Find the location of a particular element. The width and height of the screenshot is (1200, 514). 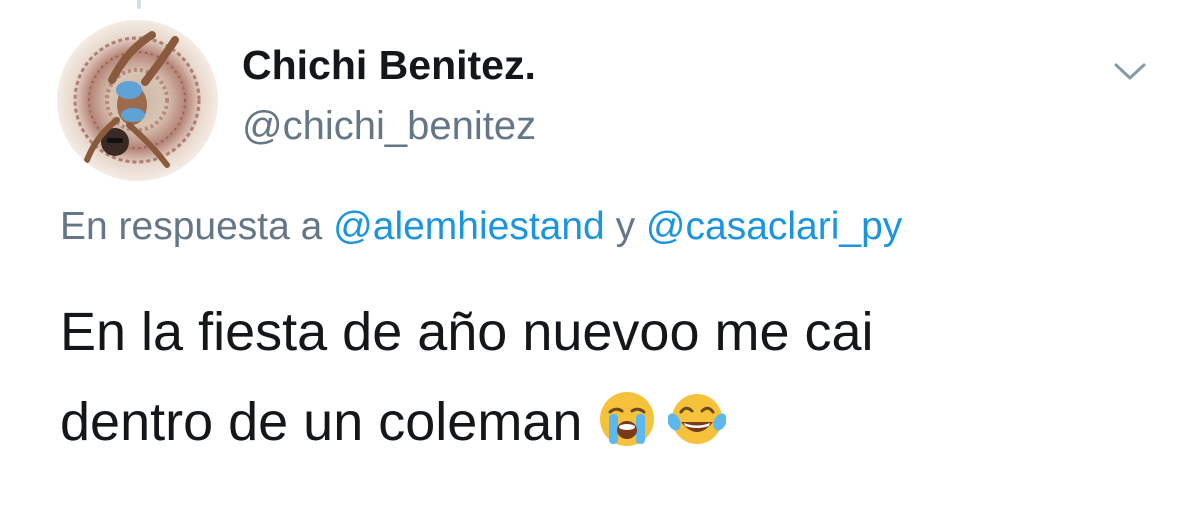

mention-link-alemhiestand: @alemhiestand is located at coordinates (469, 226).